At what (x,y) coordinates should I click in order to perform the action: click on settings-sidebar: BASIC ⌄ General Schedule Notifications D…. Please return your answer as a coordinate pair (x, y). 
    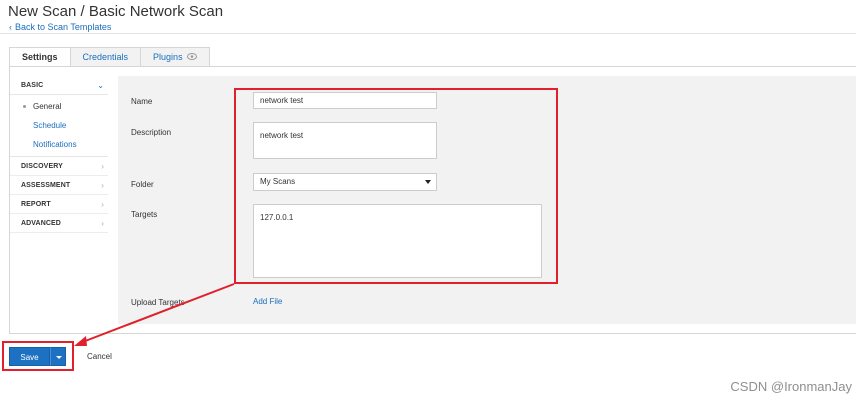
    Looking at the image, I should click on (59, 154).